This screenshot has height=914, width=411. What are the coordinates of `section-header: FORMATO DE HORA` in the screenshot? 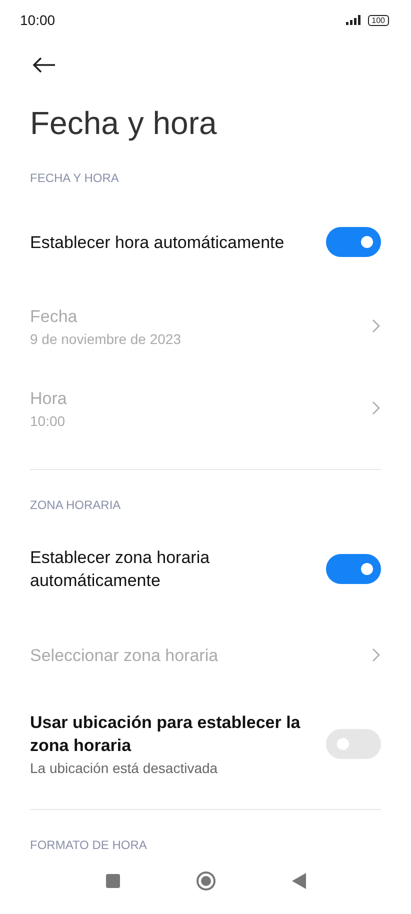 It's located at (89, 845).